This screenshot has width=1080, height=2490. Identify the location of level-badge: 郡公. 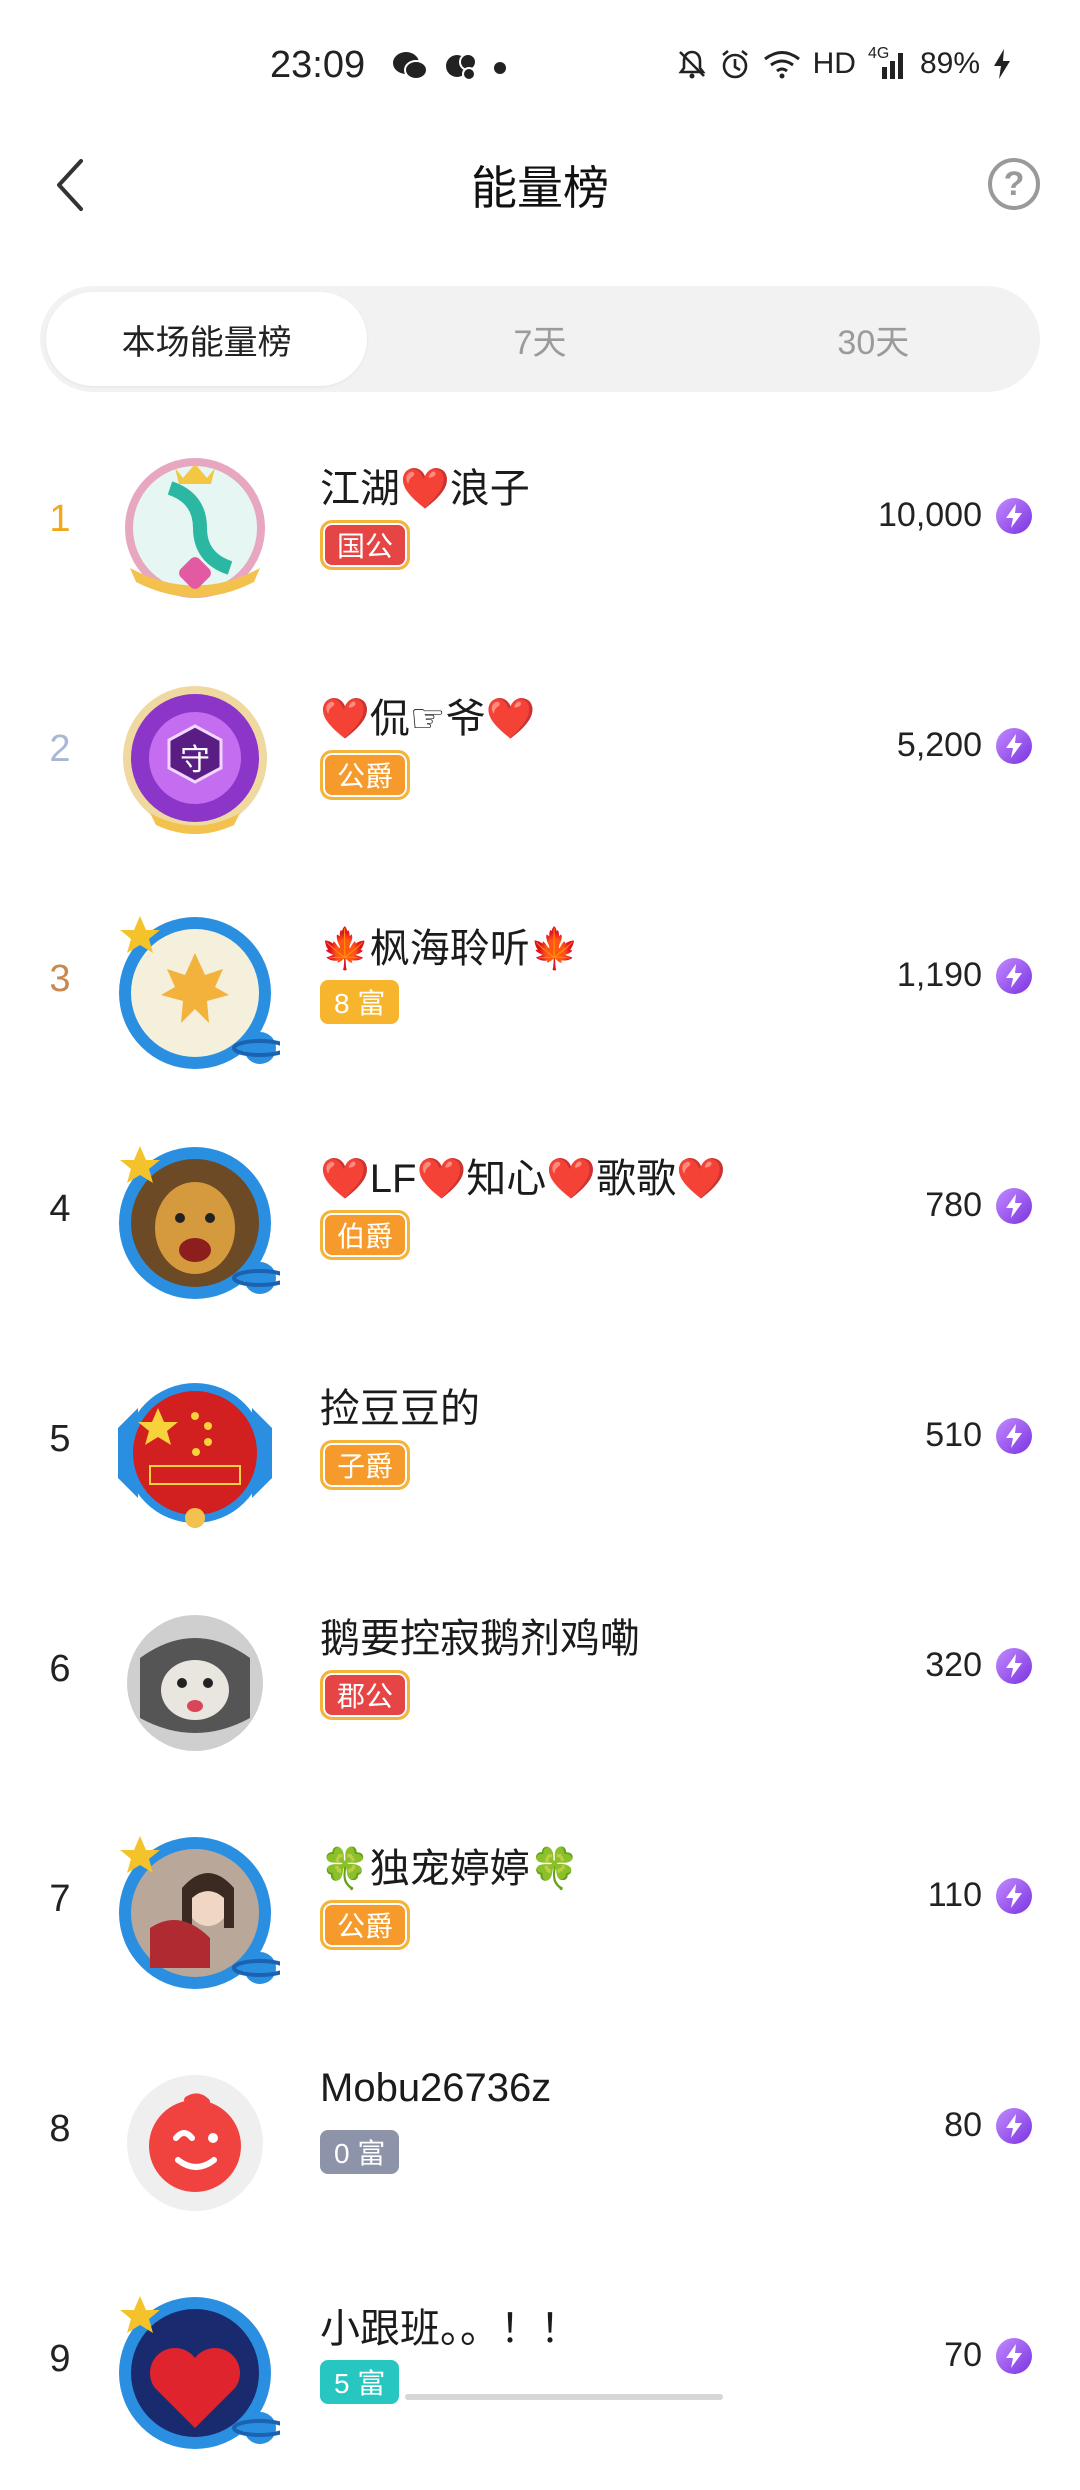
(365, 1695).